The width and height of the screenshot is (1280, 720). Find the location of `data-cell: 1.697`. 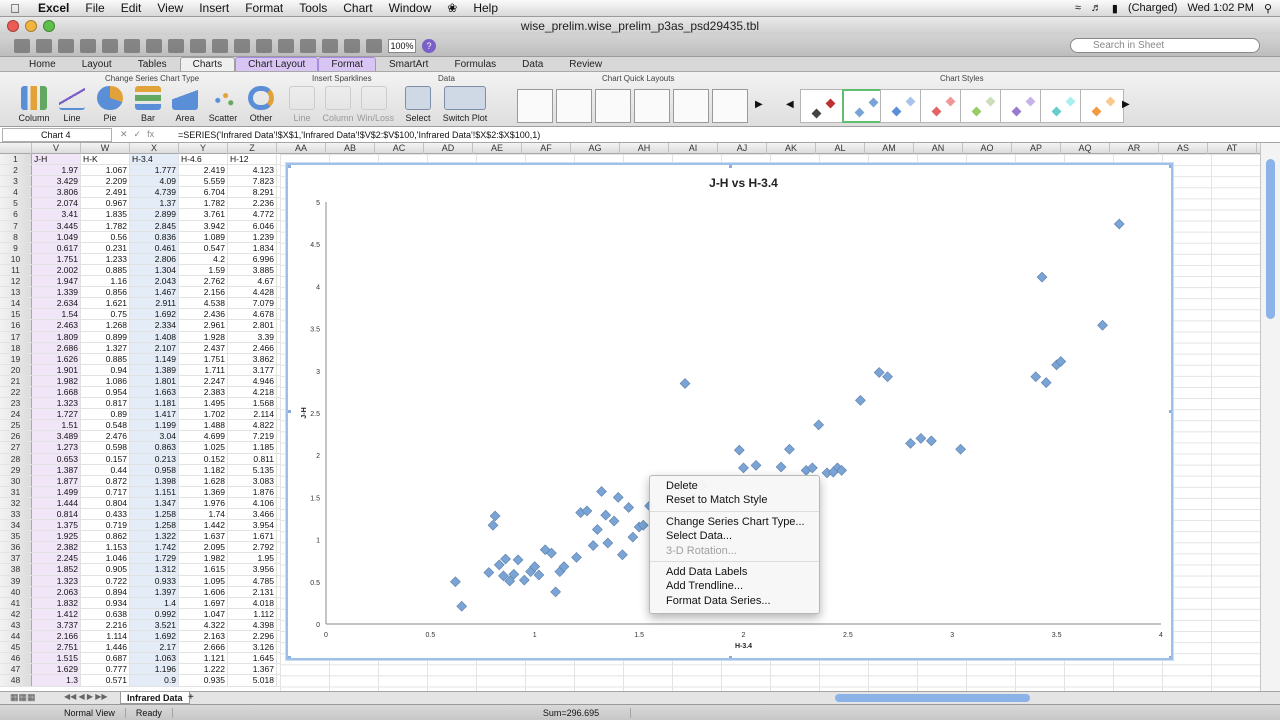

data-cell: 1.697 is located at coordinates (203, 602).